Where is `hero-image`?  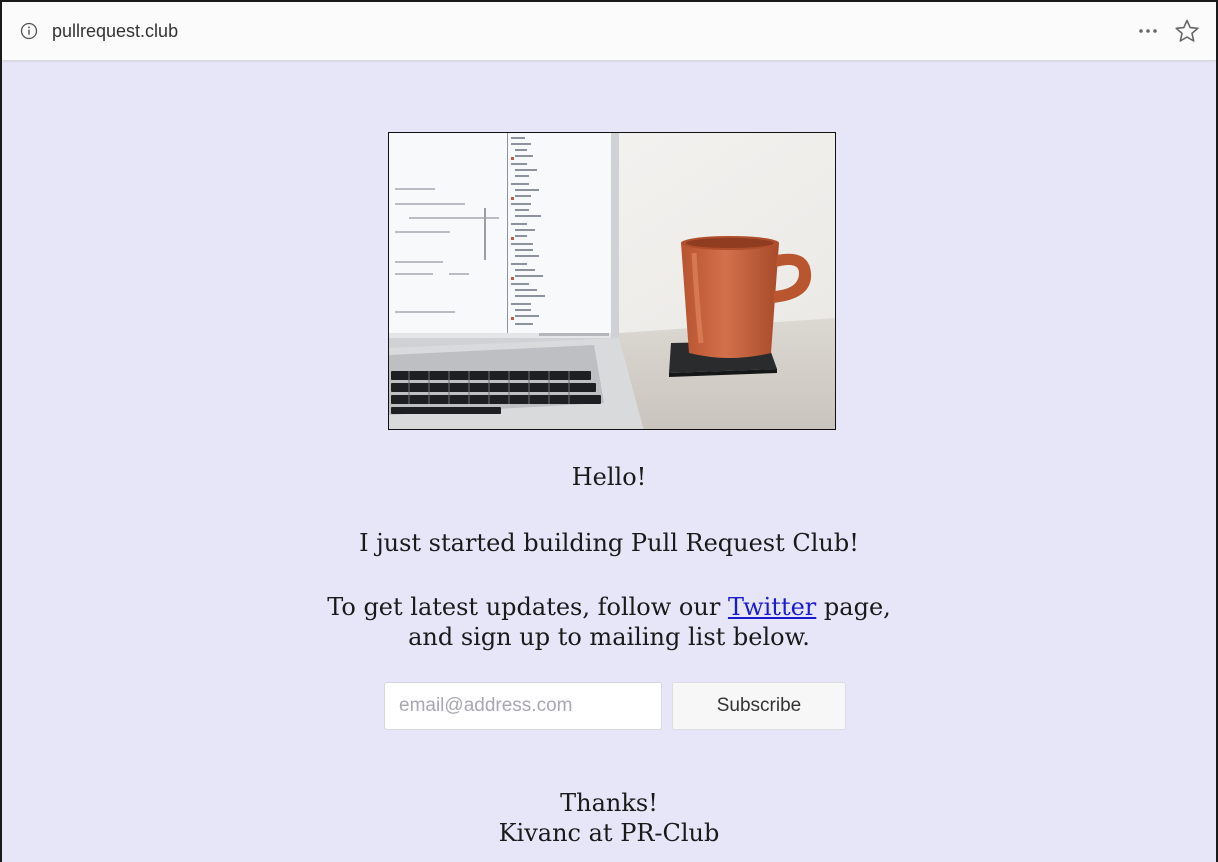
hero-image is located at coordinates (612, 281).